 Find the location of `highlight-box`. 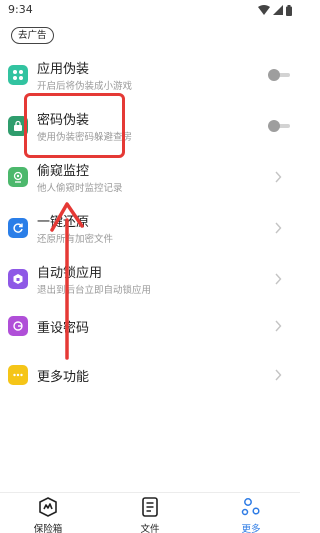

highlight-box is located at coordinates (74, 125).